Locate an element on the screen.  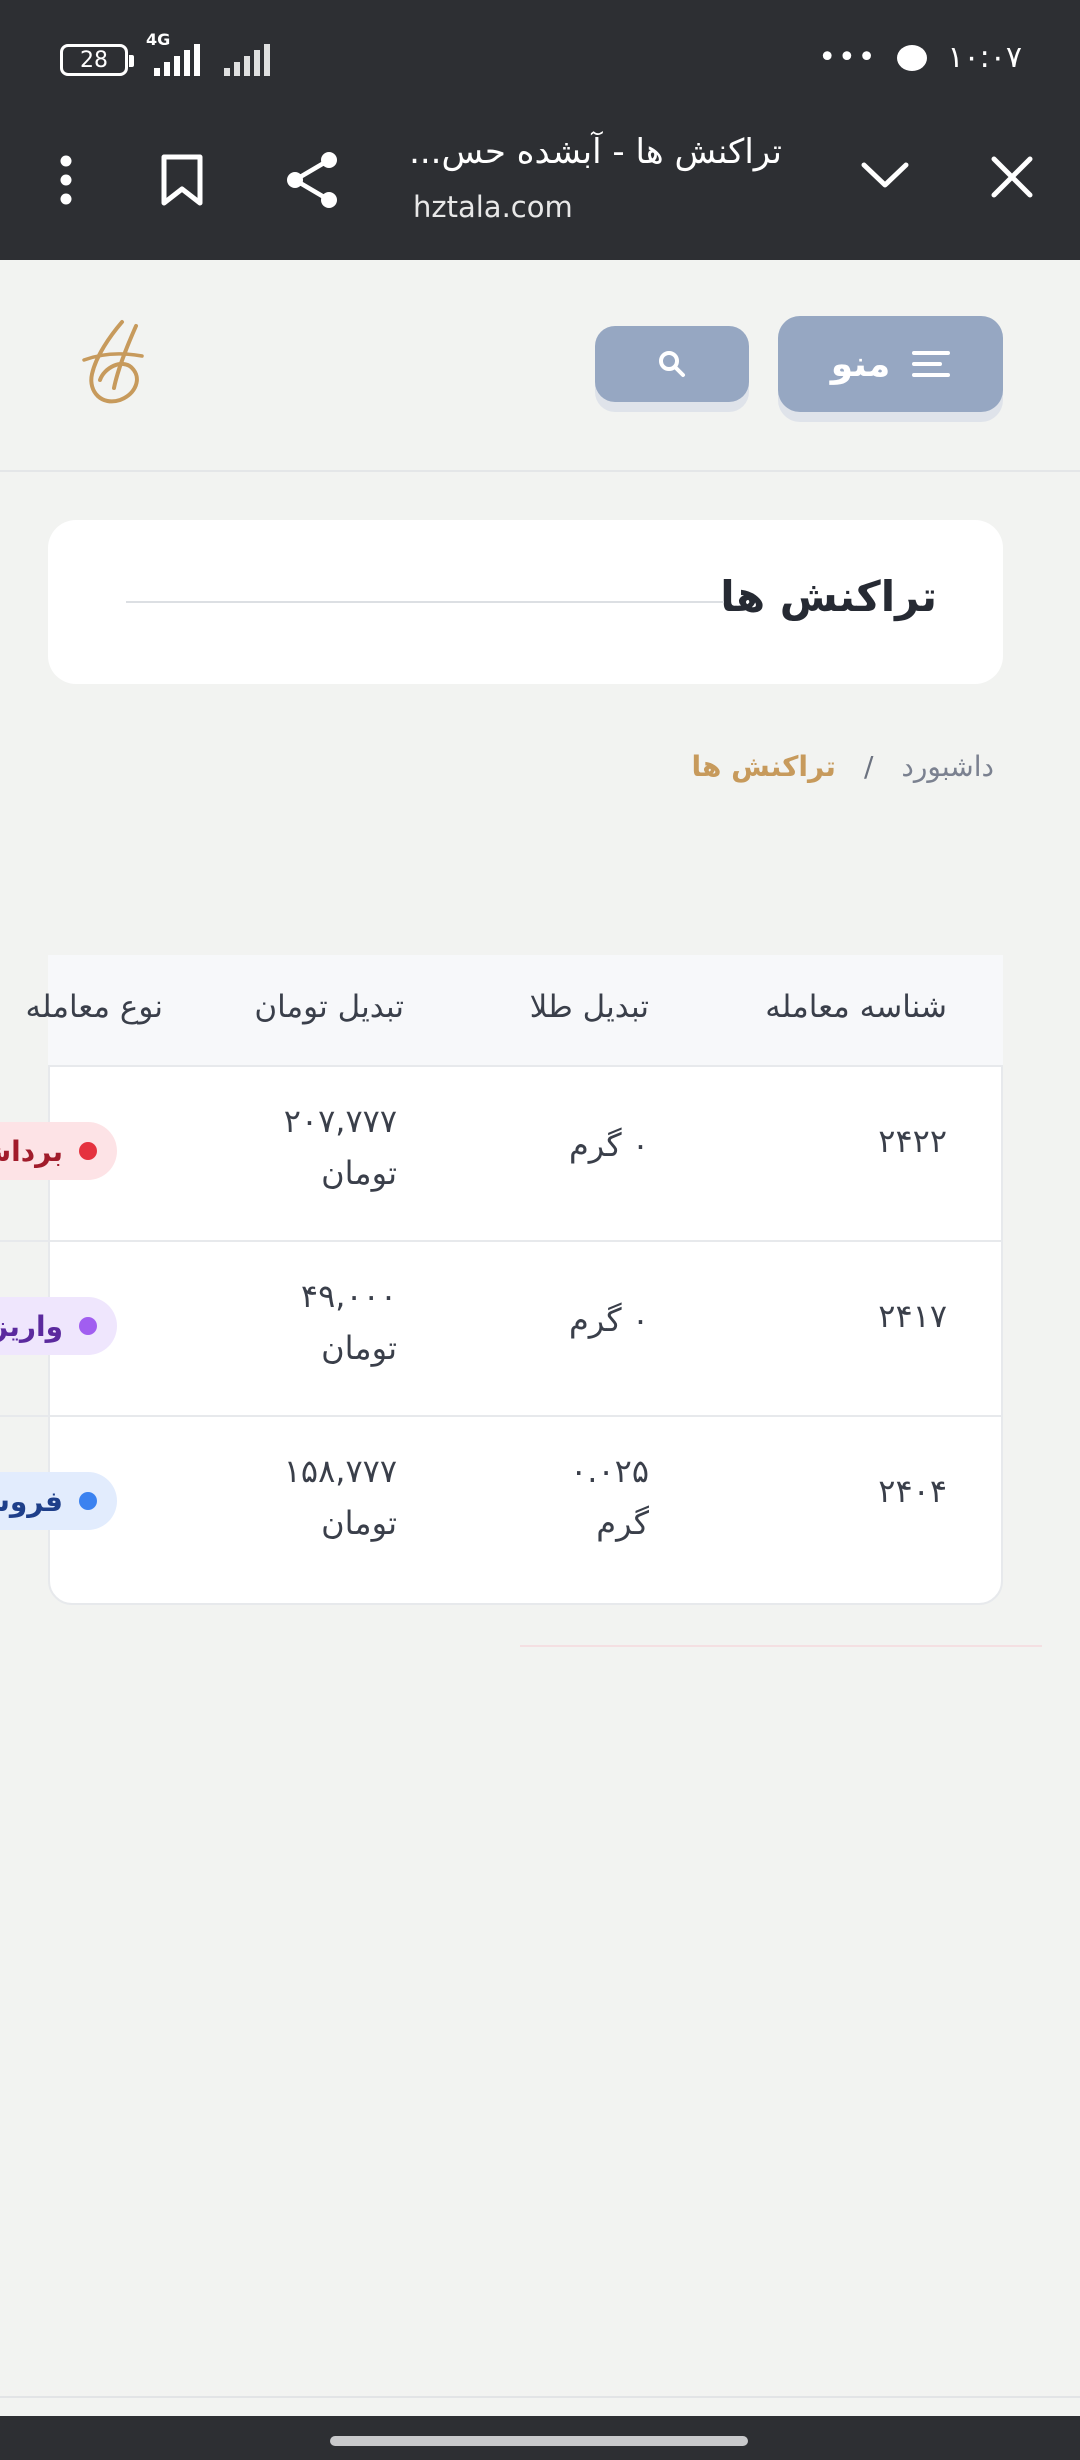
column-header-gold: تبدیل طلا is located at coordinates (589, 1007).